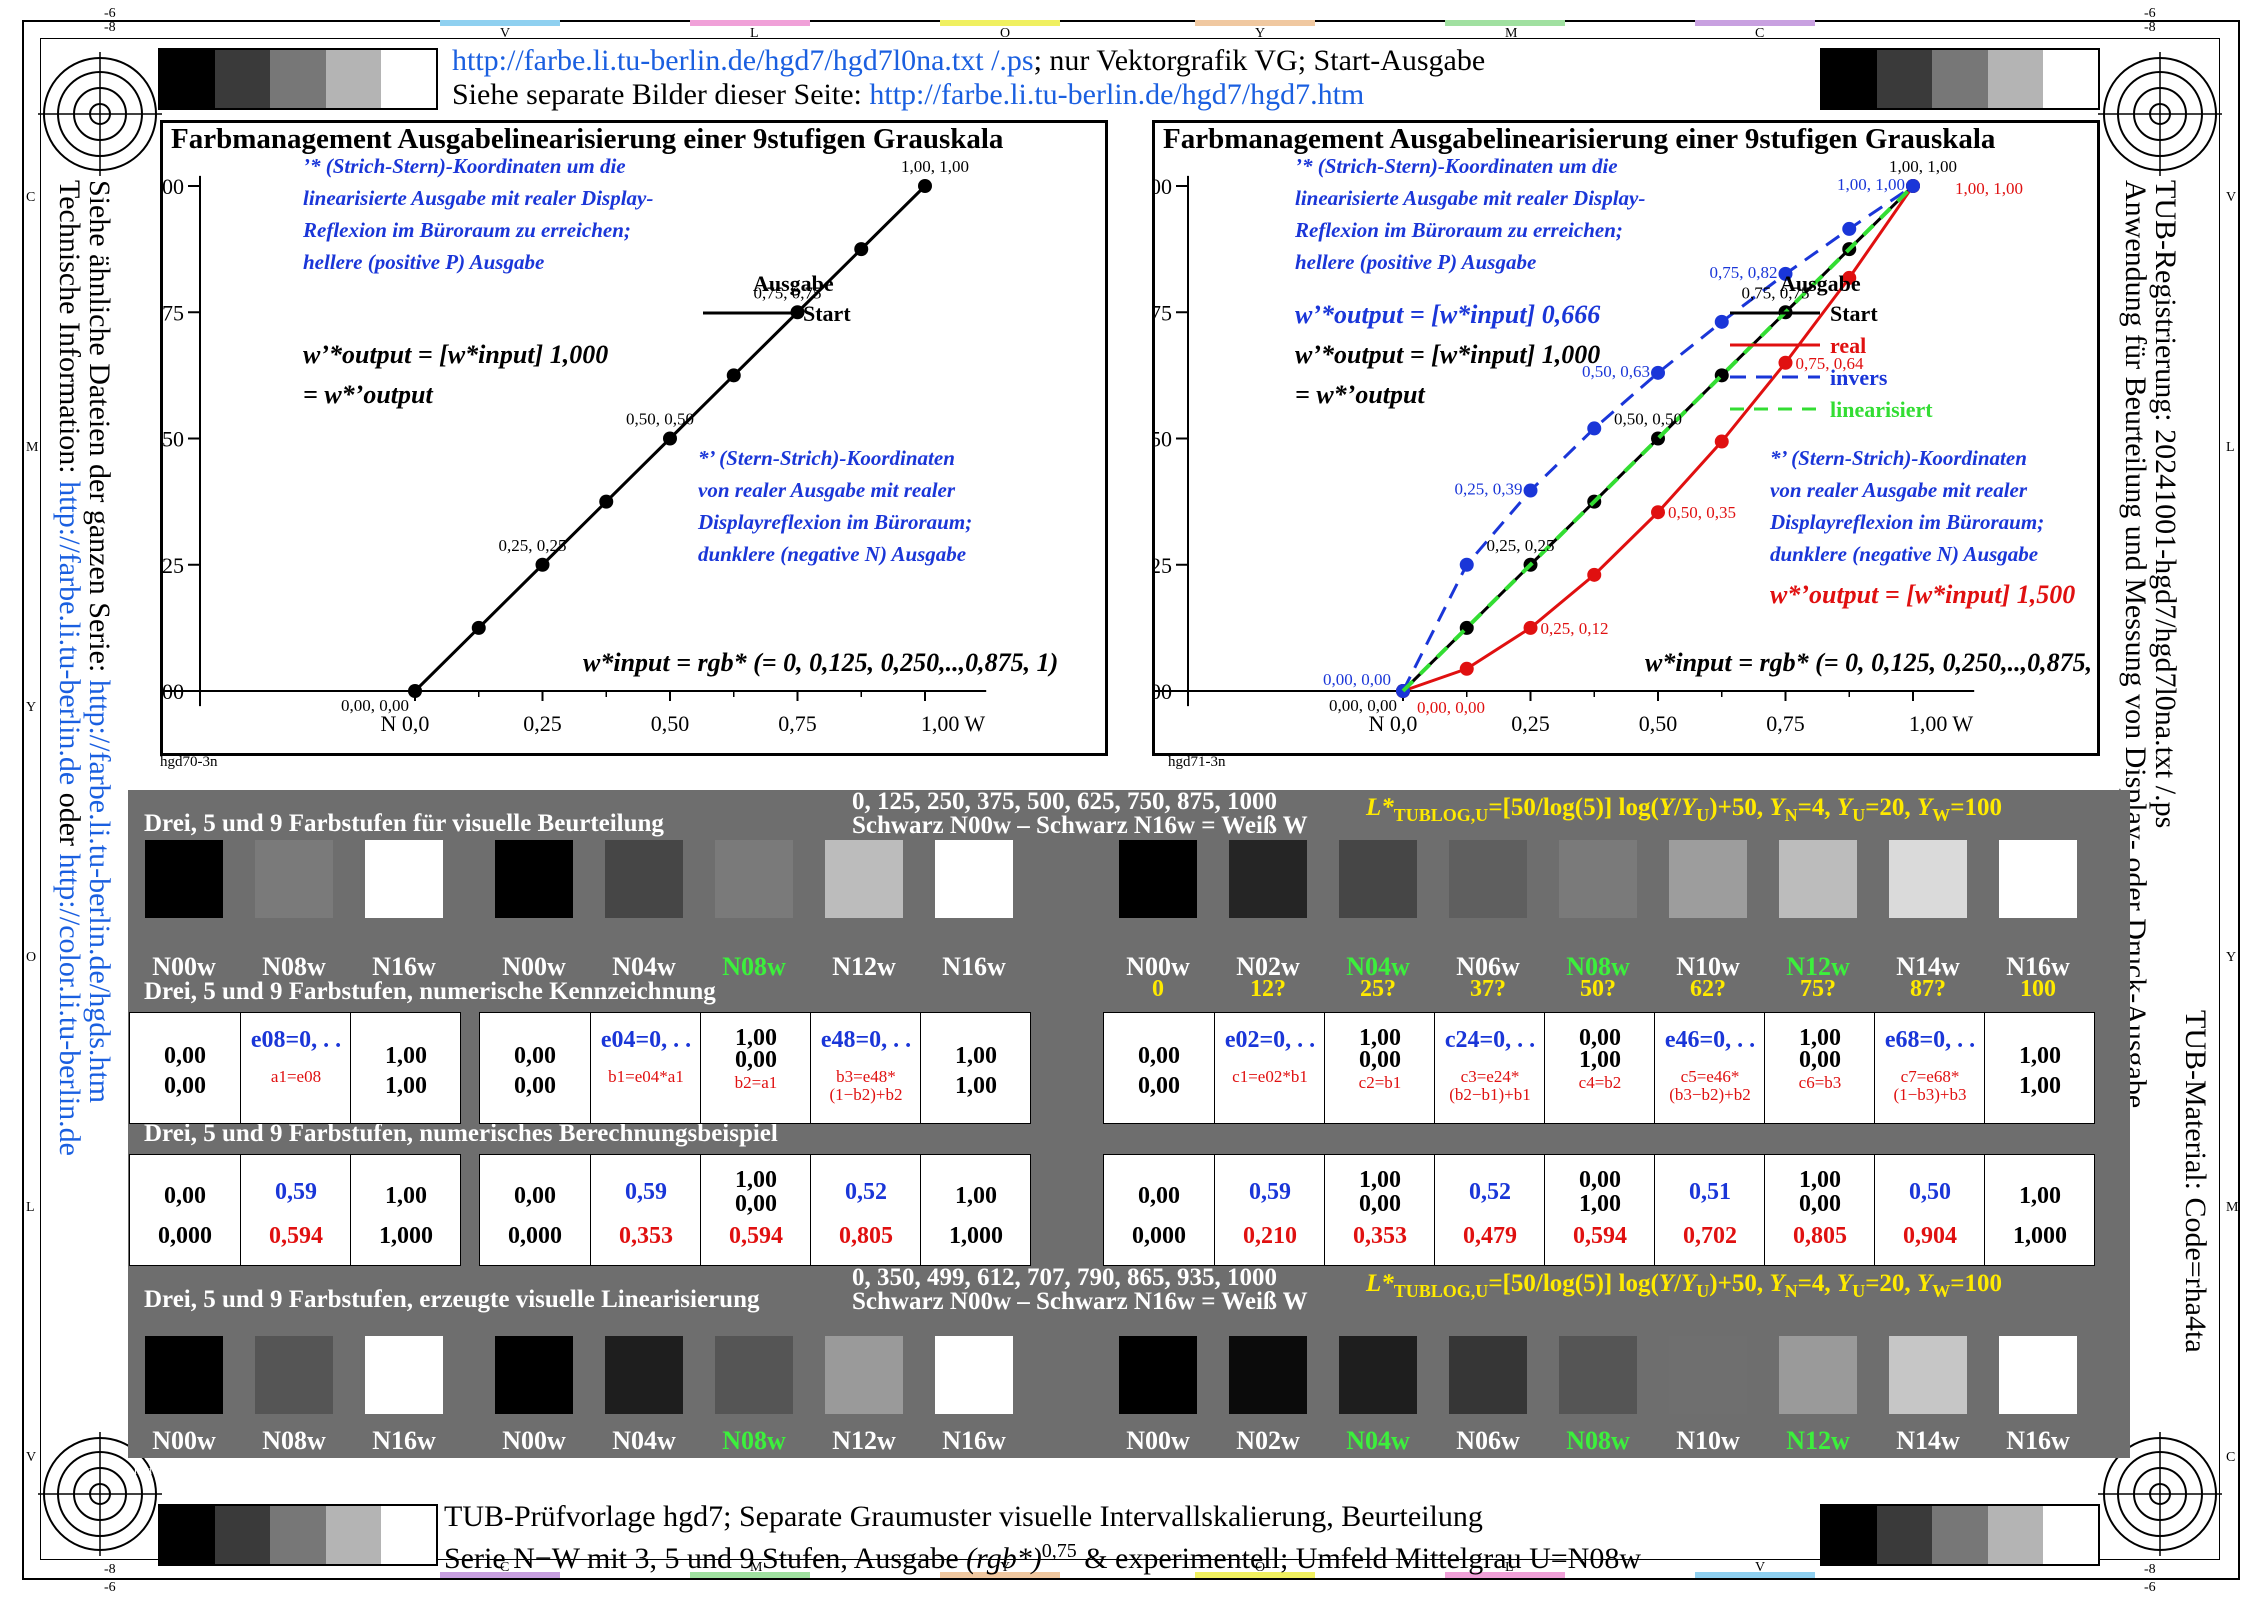 The image size is (2261, 1600). Describe the element at coordinates (1489, 1068) in the screenshot. I see `table-cell: c24=0, . . c3=e24* (b2−b1)+b1` at that location.